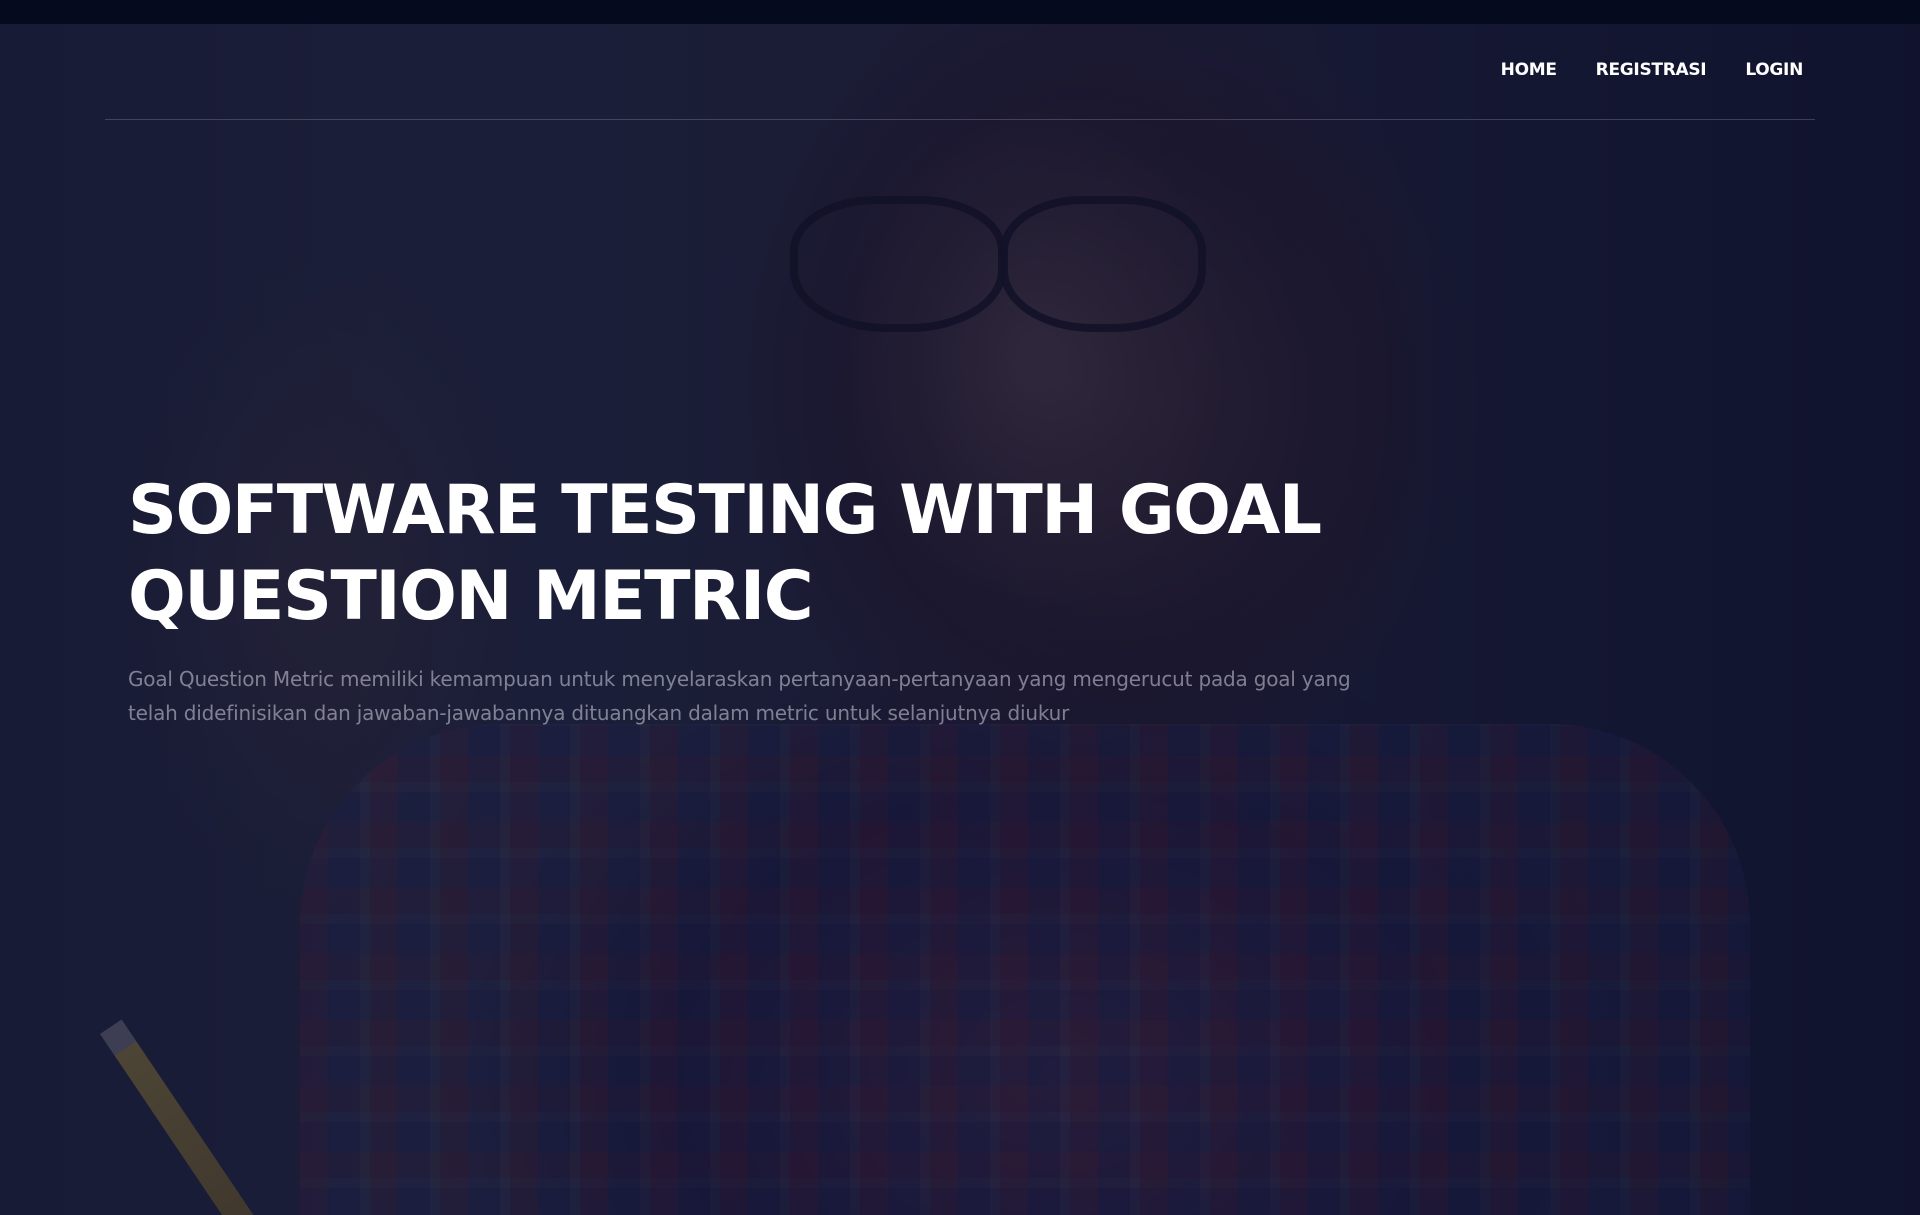 This screenshot has width=1920, height=1215. Describe the element at coordinates (1774, 70) in the screenshot. I see `nav-login-link: LOGIN` at that location.